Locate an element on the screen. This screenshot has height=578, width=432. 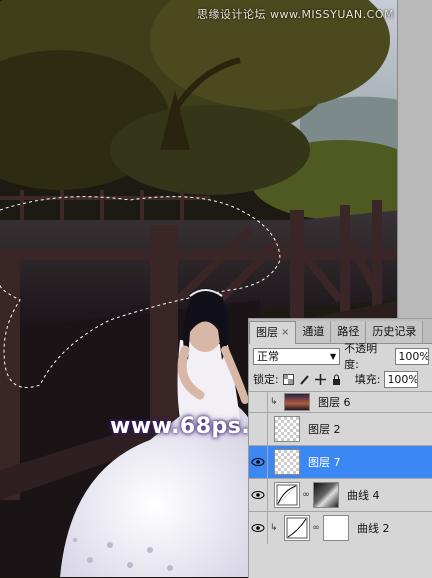
blend-row: 正常 ▼ 不透明度: 100% is located at coordinates (340, 356).